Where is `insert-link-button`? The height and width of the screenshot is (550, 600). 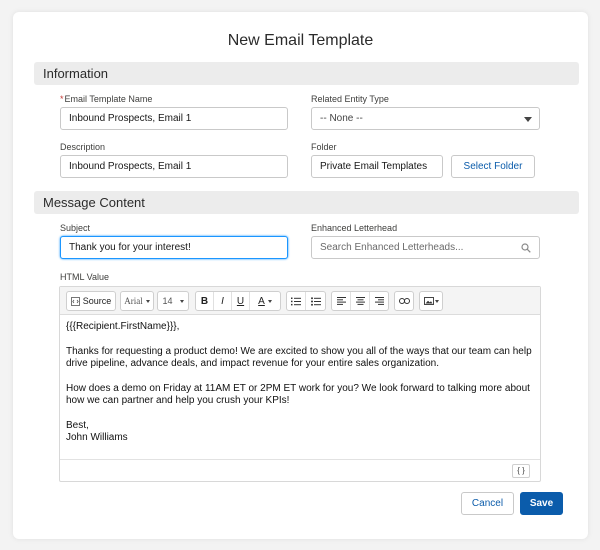
insert-link-button is located at coordinates (404, 301).